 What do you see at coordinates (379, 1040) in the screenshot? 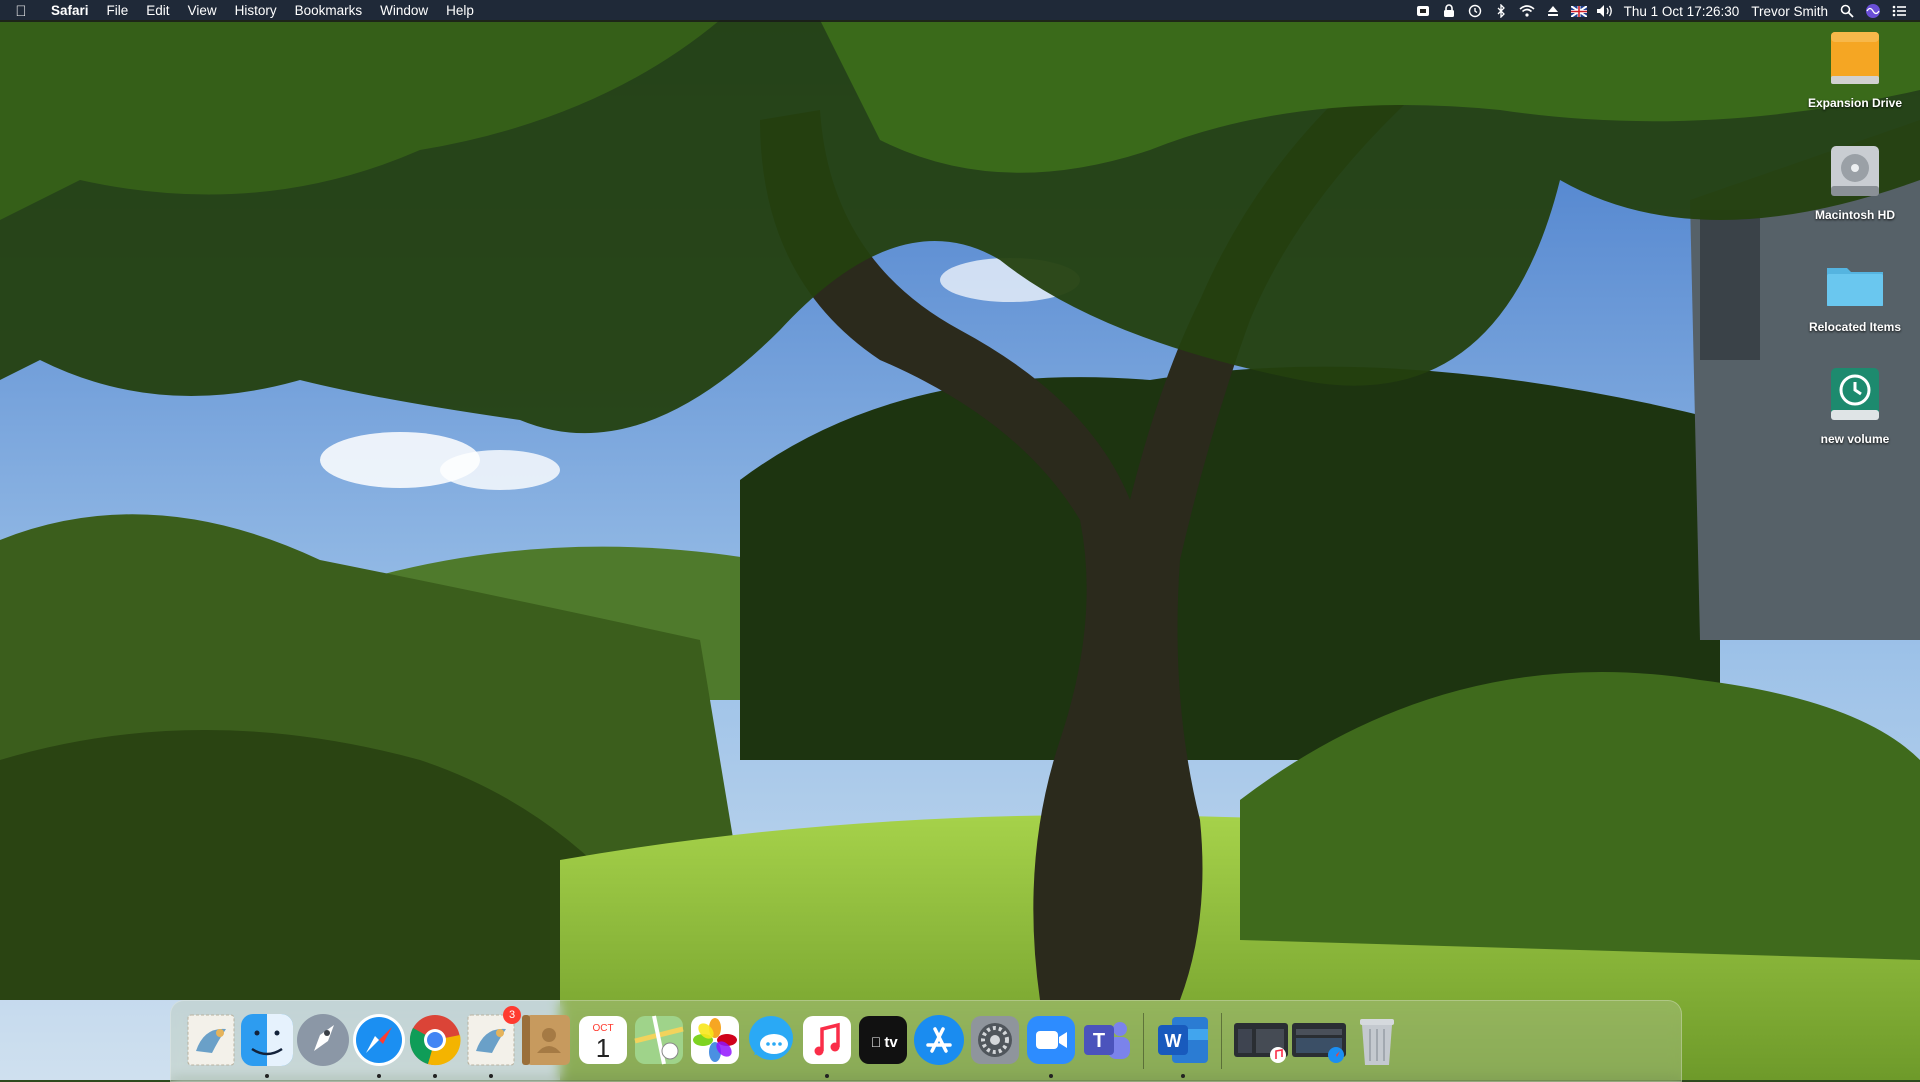
I see `safari-icon` at bounding box center [379, 1040].